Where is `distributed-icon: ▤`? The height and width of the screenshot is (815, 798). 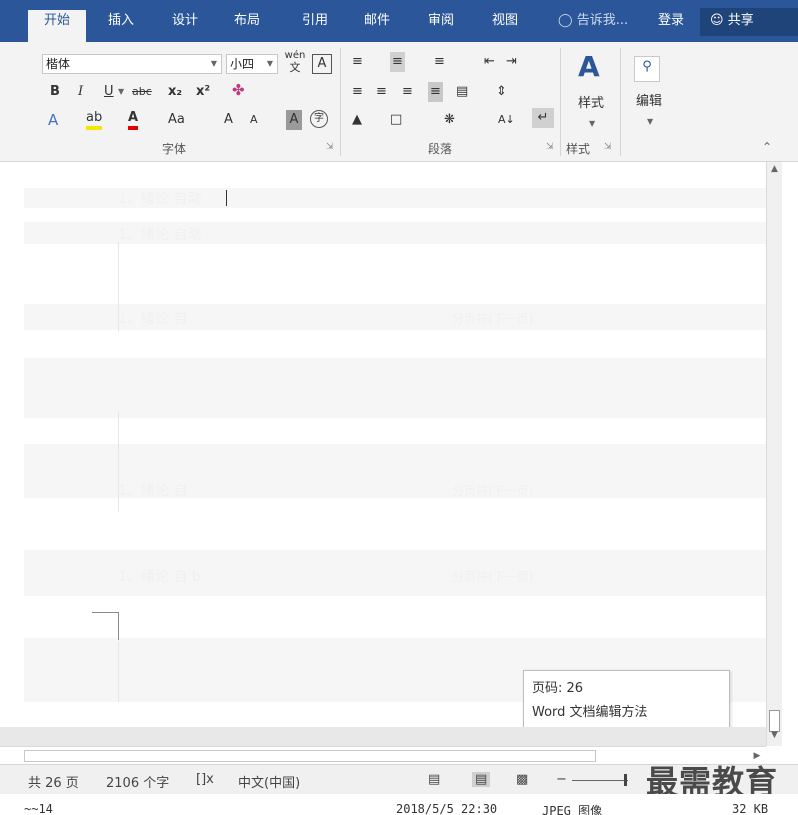
distributed-icon: ▤ is located at coordinates (462, 92).